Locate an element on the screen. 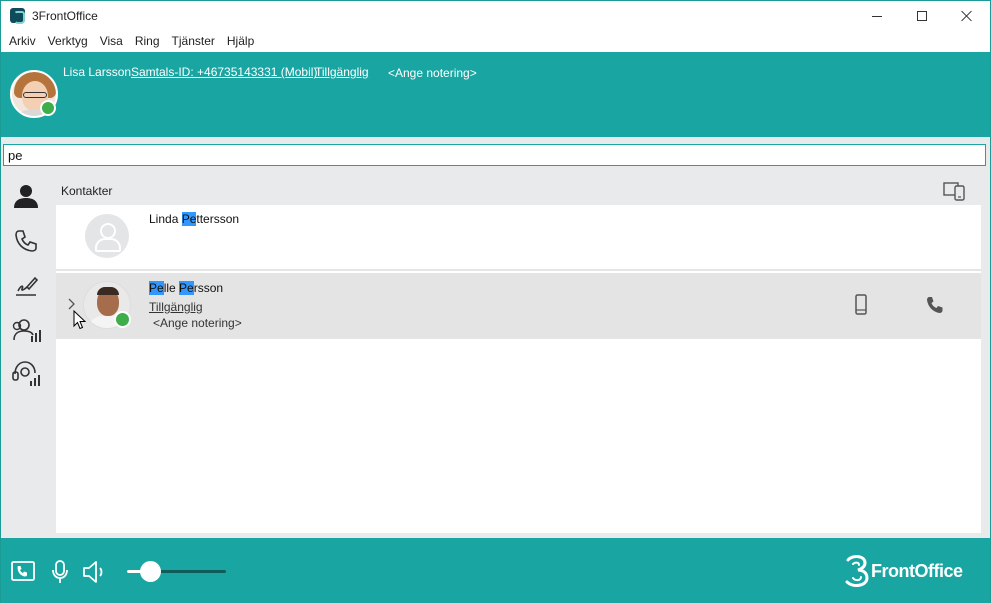  section-header: Kontakter is located at coordinates (522, 187).